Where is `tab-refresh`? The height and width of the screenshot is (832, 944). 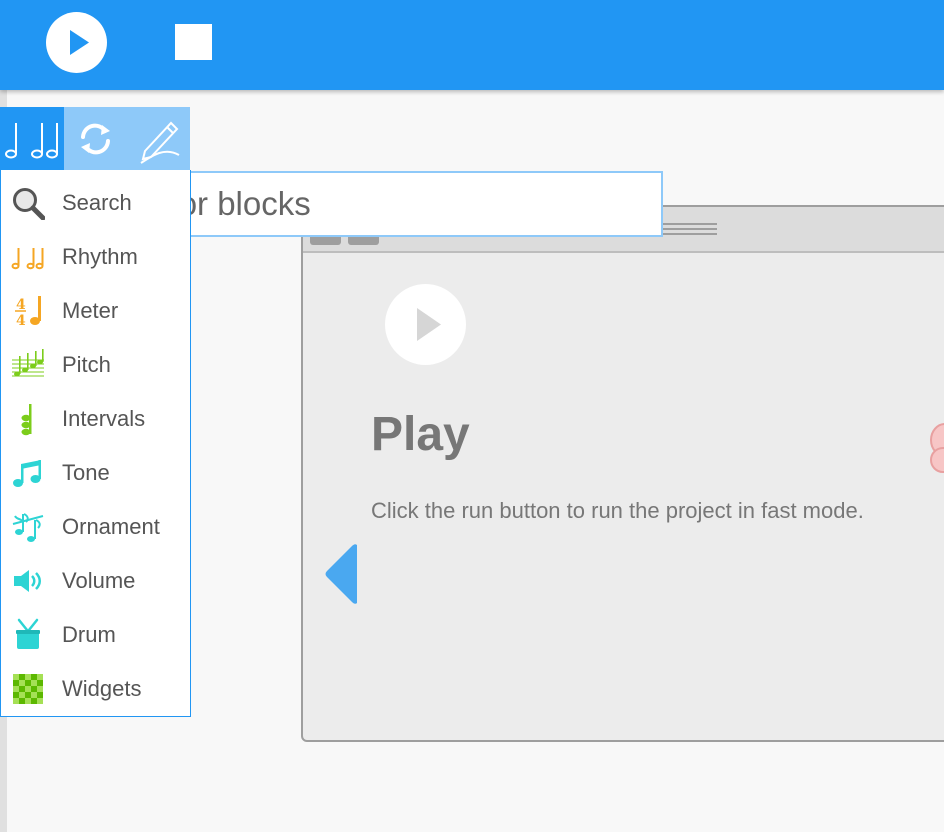
tab-refresh is located at coordinates (95, 138).